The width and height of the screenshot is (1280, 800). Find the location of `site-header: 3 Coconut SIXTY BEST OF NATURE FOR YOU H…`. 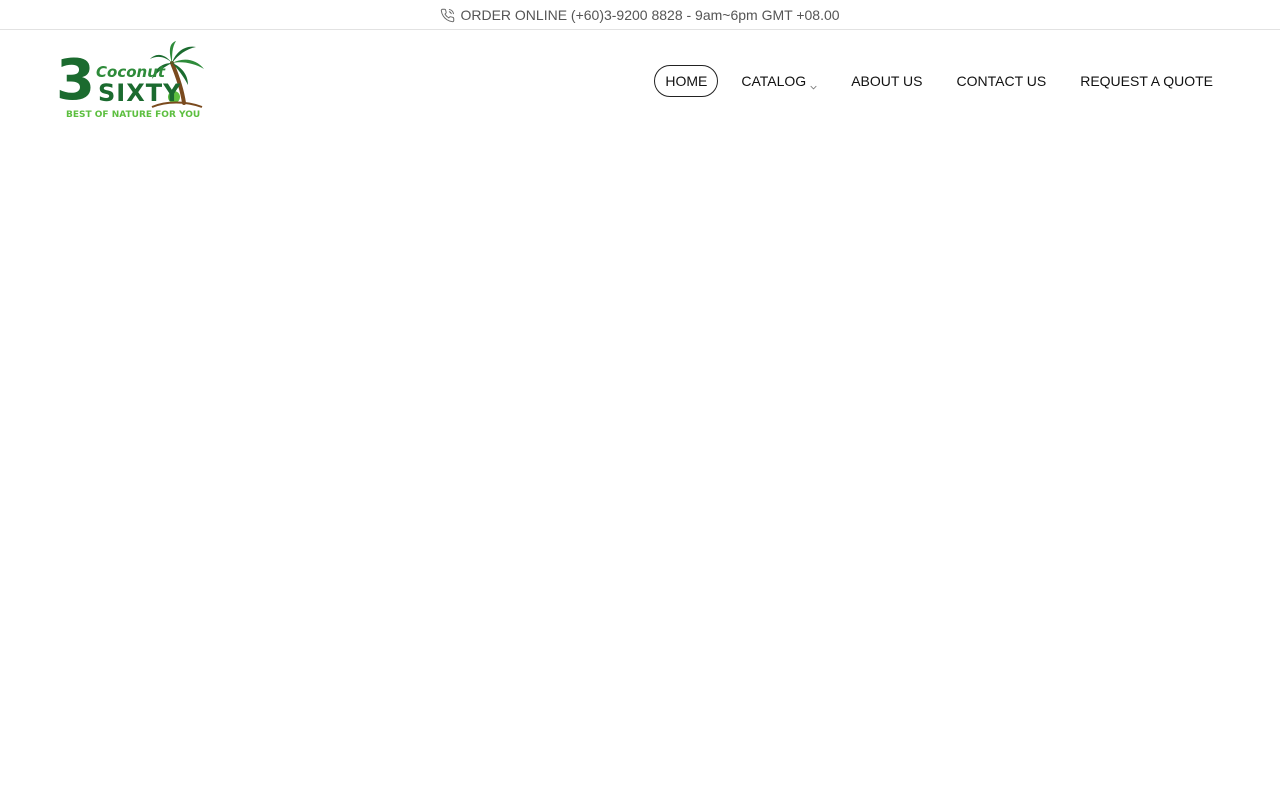

site-header: 3 Coconut SIXTY BEST OF NATURE FOR YOU H… is located at coordinates (640, 81).